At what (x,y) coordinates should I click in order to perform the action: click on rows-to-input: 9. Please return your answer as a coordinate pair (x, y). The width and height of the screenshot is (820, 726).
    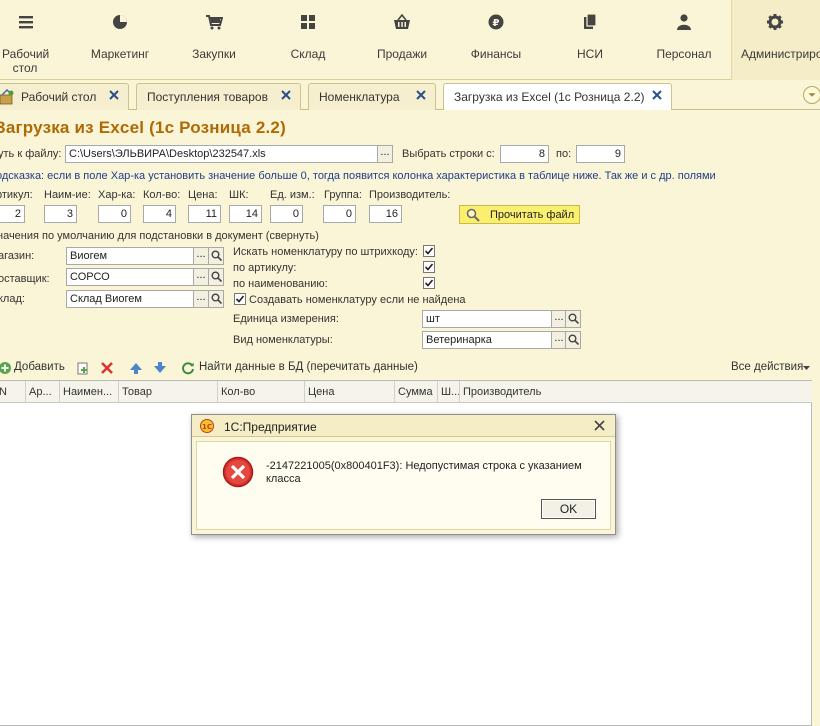
    Looking at the image, I should click on (600, 154).